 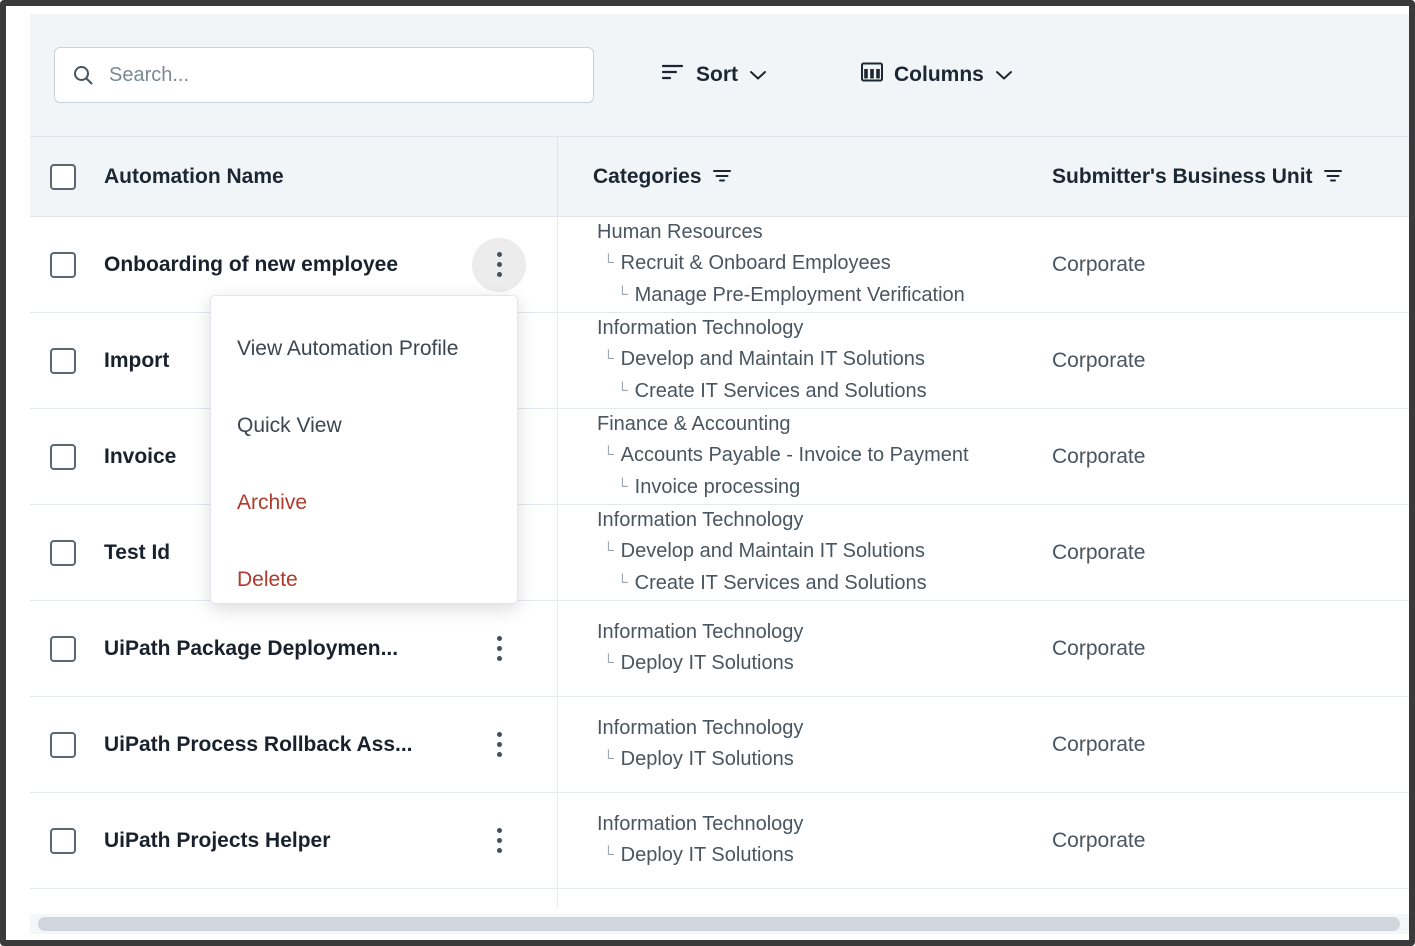 What do you see at coordinates (799, 176) in the screenshot?
I see `column-header-categories: Categories` at bounding box center [799, 176].